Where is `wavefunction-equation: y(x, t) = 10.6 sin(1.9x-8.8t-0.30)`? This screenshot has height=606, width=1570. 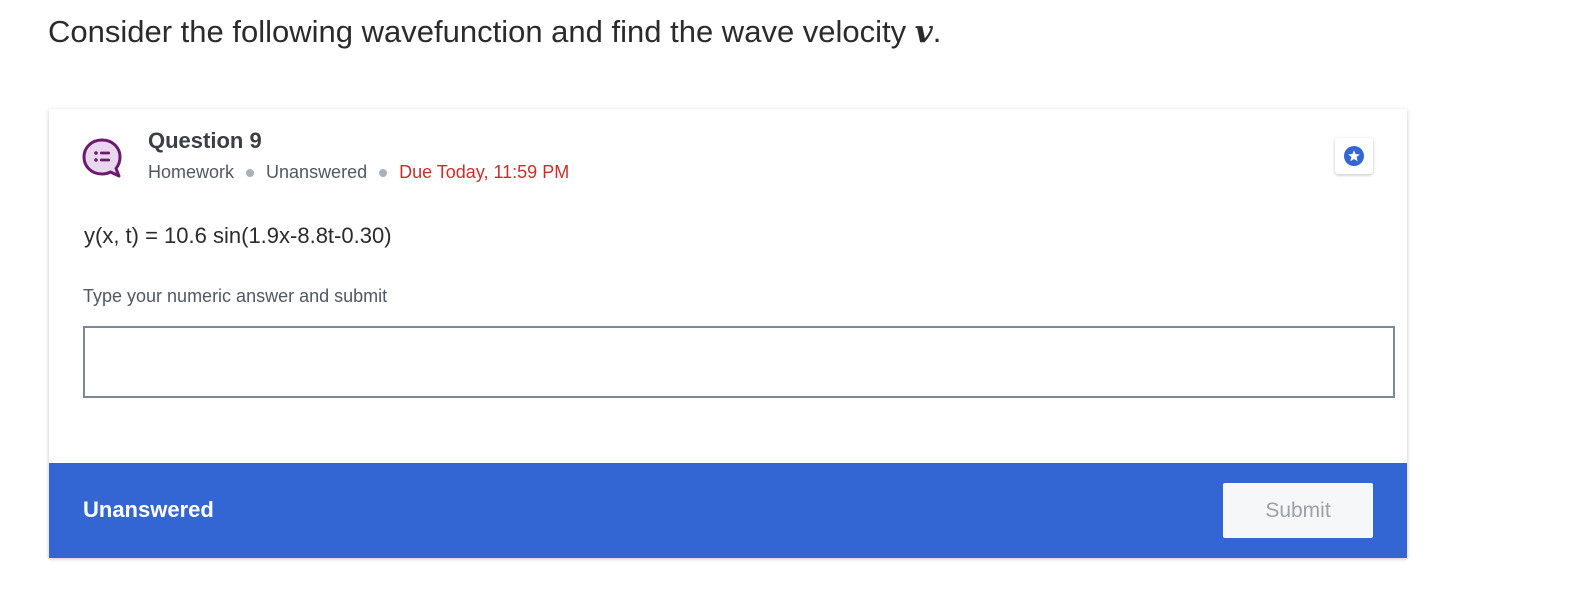 wavefunction-equation: y(x, t) = 10.6 sin(1.9x-8.8t-0.30) is located at coordinates (238, 235).